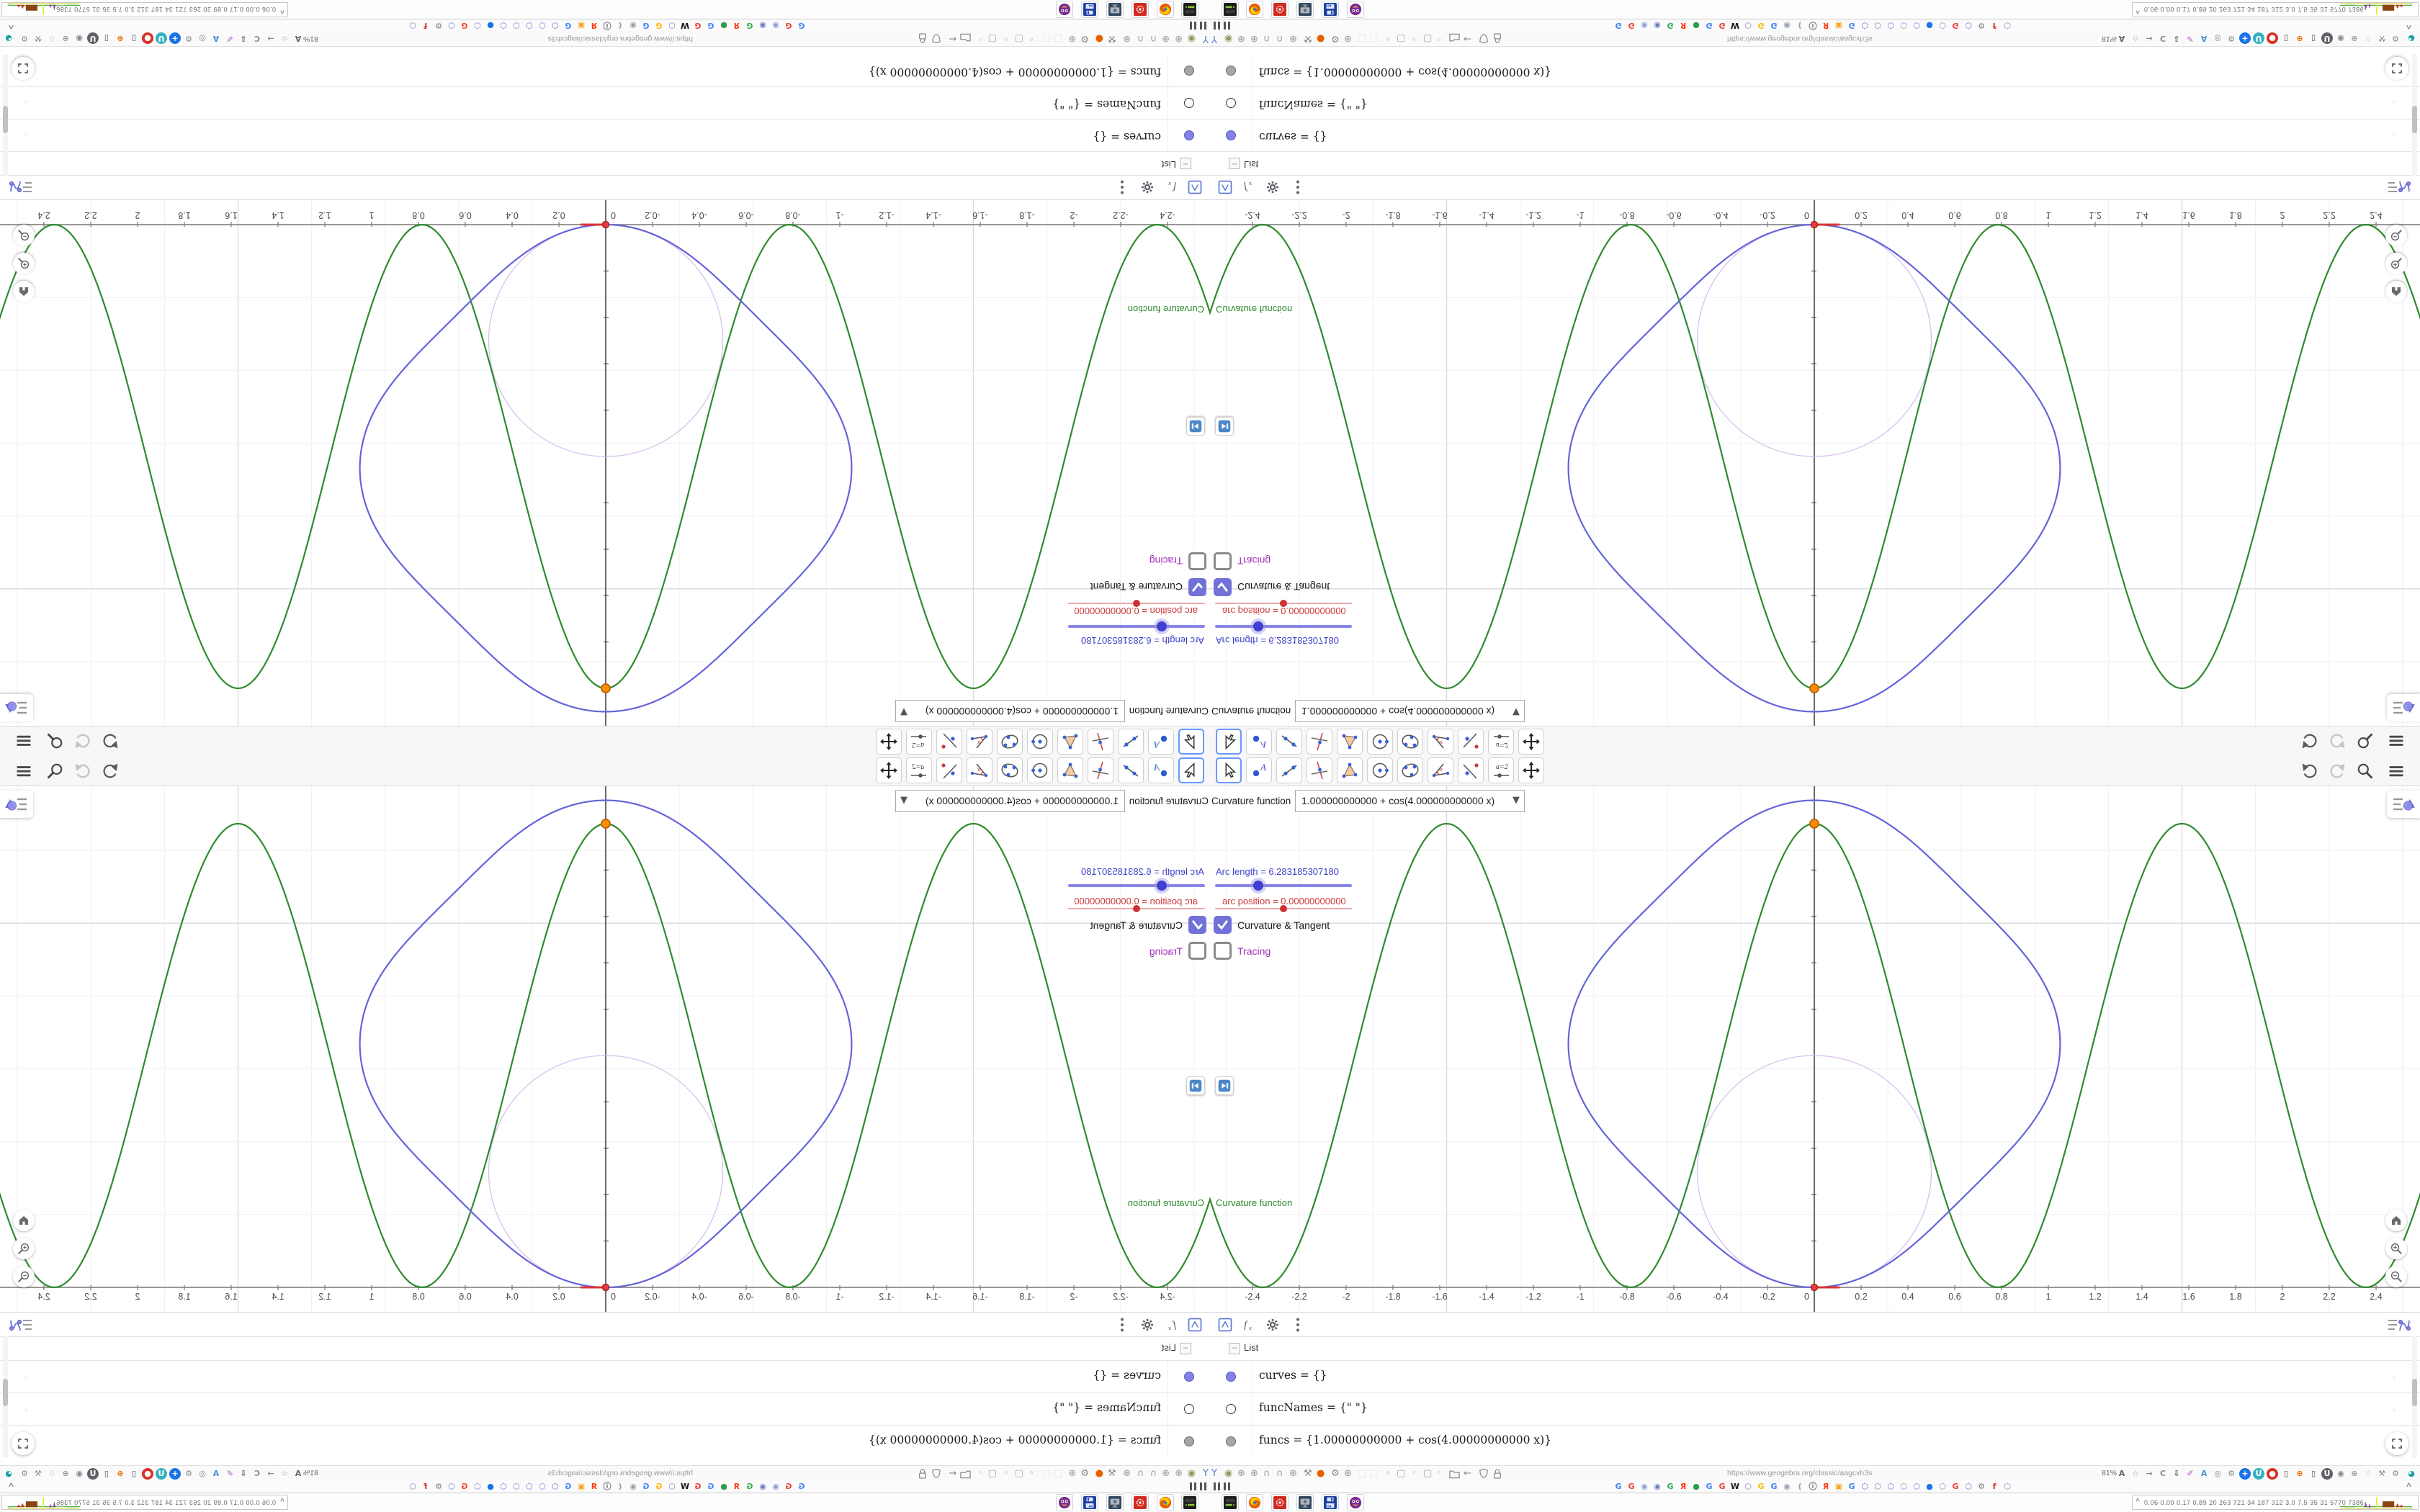 This screenshot has width=2420, height=1512. What do you see at coordinates (1815, 1409) in the screenshot?
I see `algebra-row: funcNames = {" "}` at bounding box center [1815, 1409].